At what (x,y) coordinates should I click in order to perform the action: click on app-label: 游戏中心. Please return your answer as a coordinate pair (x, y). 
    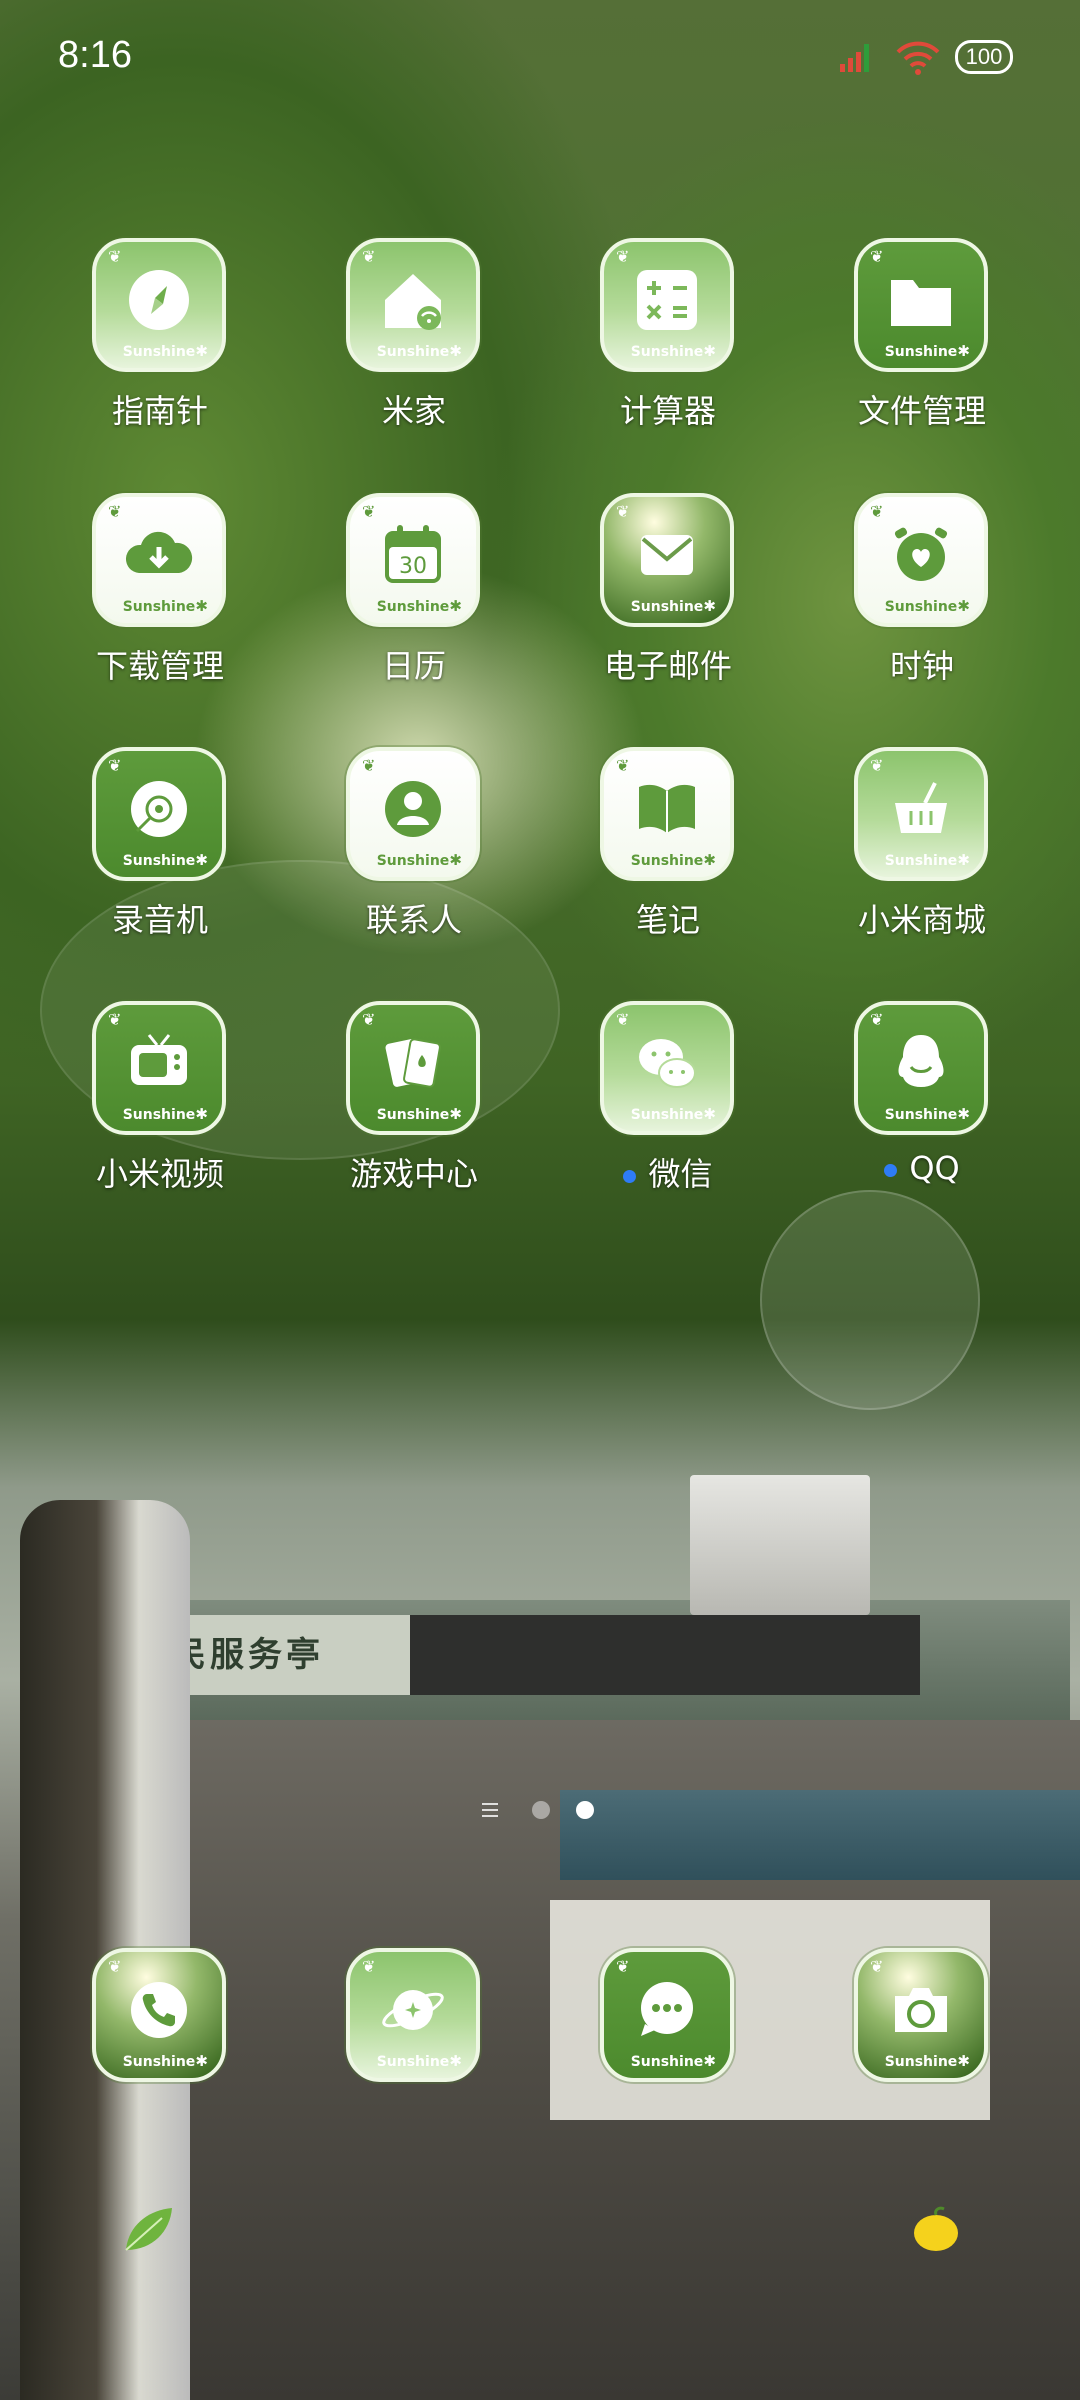
    Looking at the image, I should click on (413, 1174).